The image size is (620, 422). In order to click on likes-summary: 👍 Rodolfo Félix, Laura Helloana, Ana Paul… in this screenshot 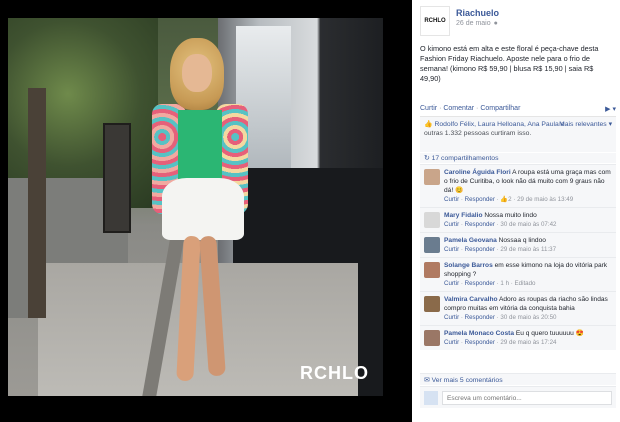, I will do `click(518, 134)`.